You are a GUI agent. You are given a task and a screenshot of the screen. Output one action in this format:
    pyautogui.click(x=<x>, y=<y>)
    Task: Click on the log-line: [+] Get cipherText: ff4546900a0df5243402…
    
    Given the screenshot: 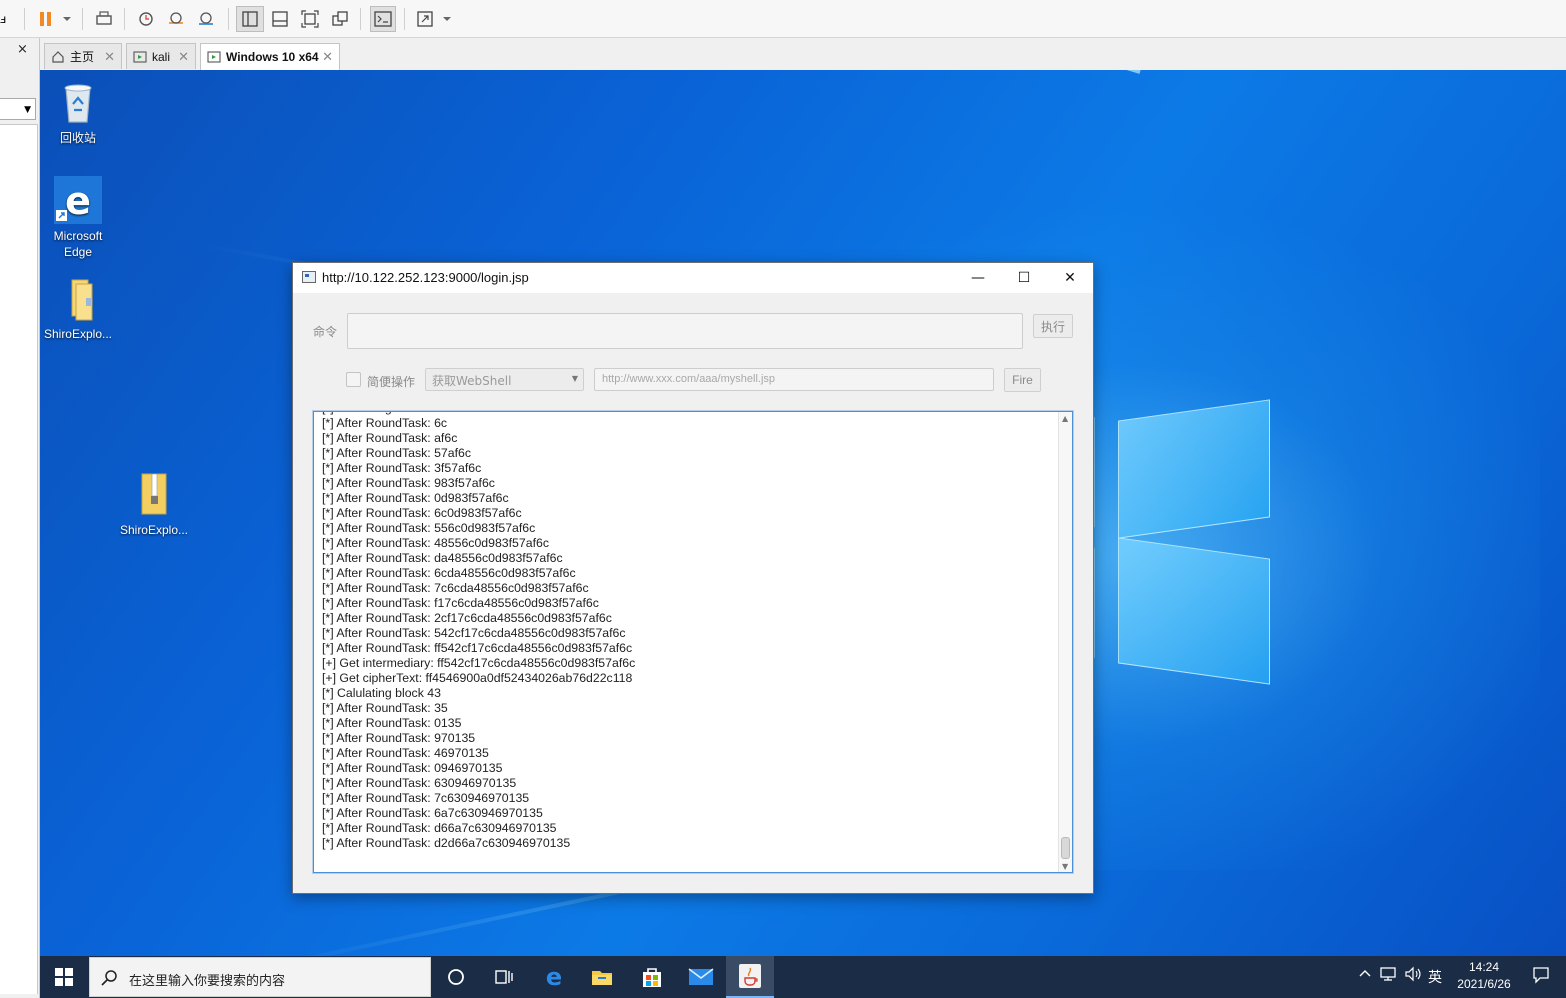 What is the action you would take?
    pyautogui.click(x=477, y=678)
    